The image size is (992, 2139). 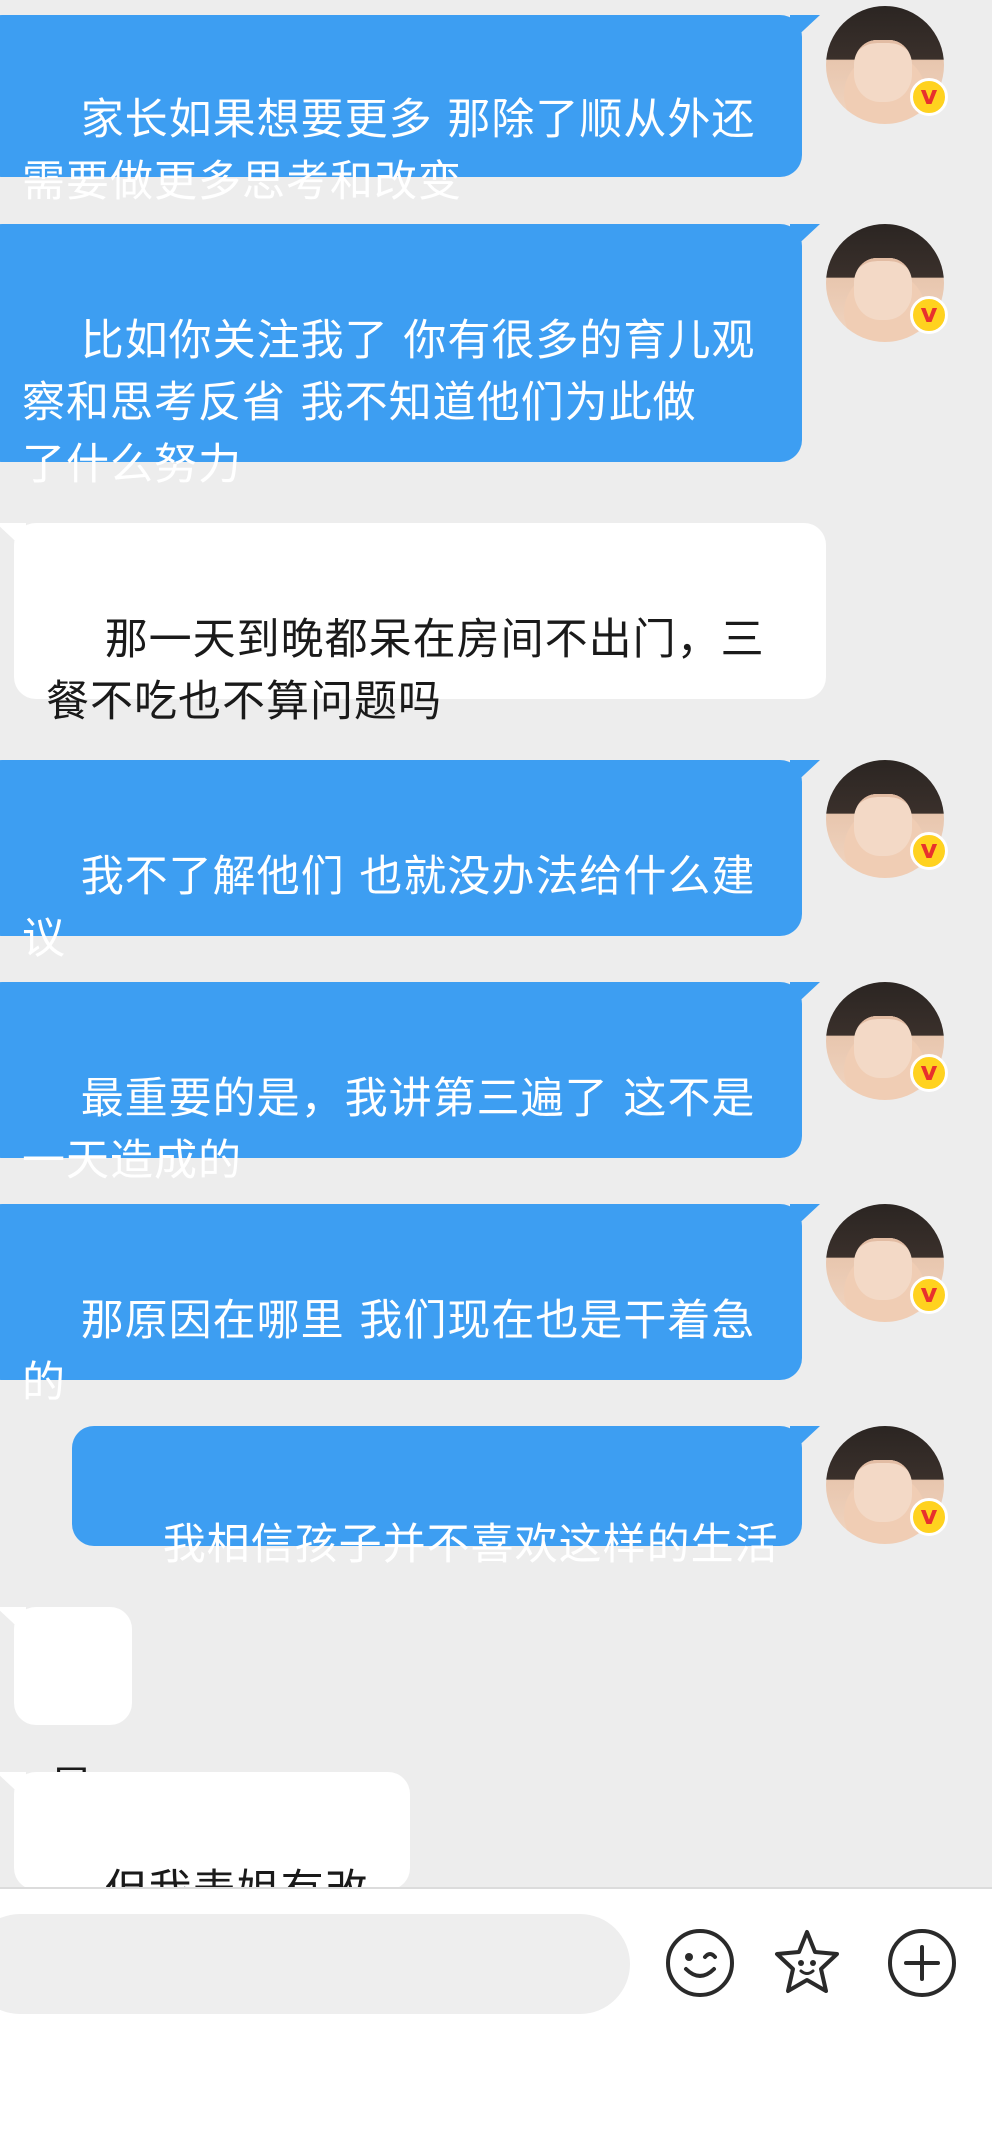 What do you see at coordinates (389, 1130) in the screenshot?
I see `message-text: 最重要的是，我讲第三遍了 这不是 一天造成的` at bounding box center [389, 1130].